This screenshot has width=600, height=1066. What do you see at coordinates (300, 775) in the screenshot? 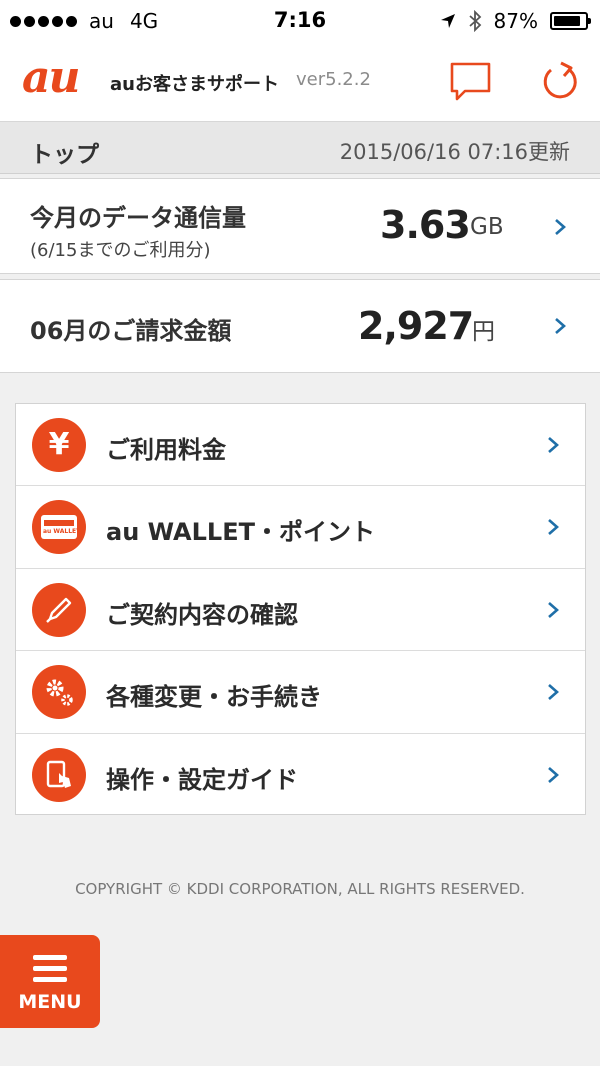
I see `menu-item-setup-guide: 操作・設定ガイド` at bounding box center [300, 775].